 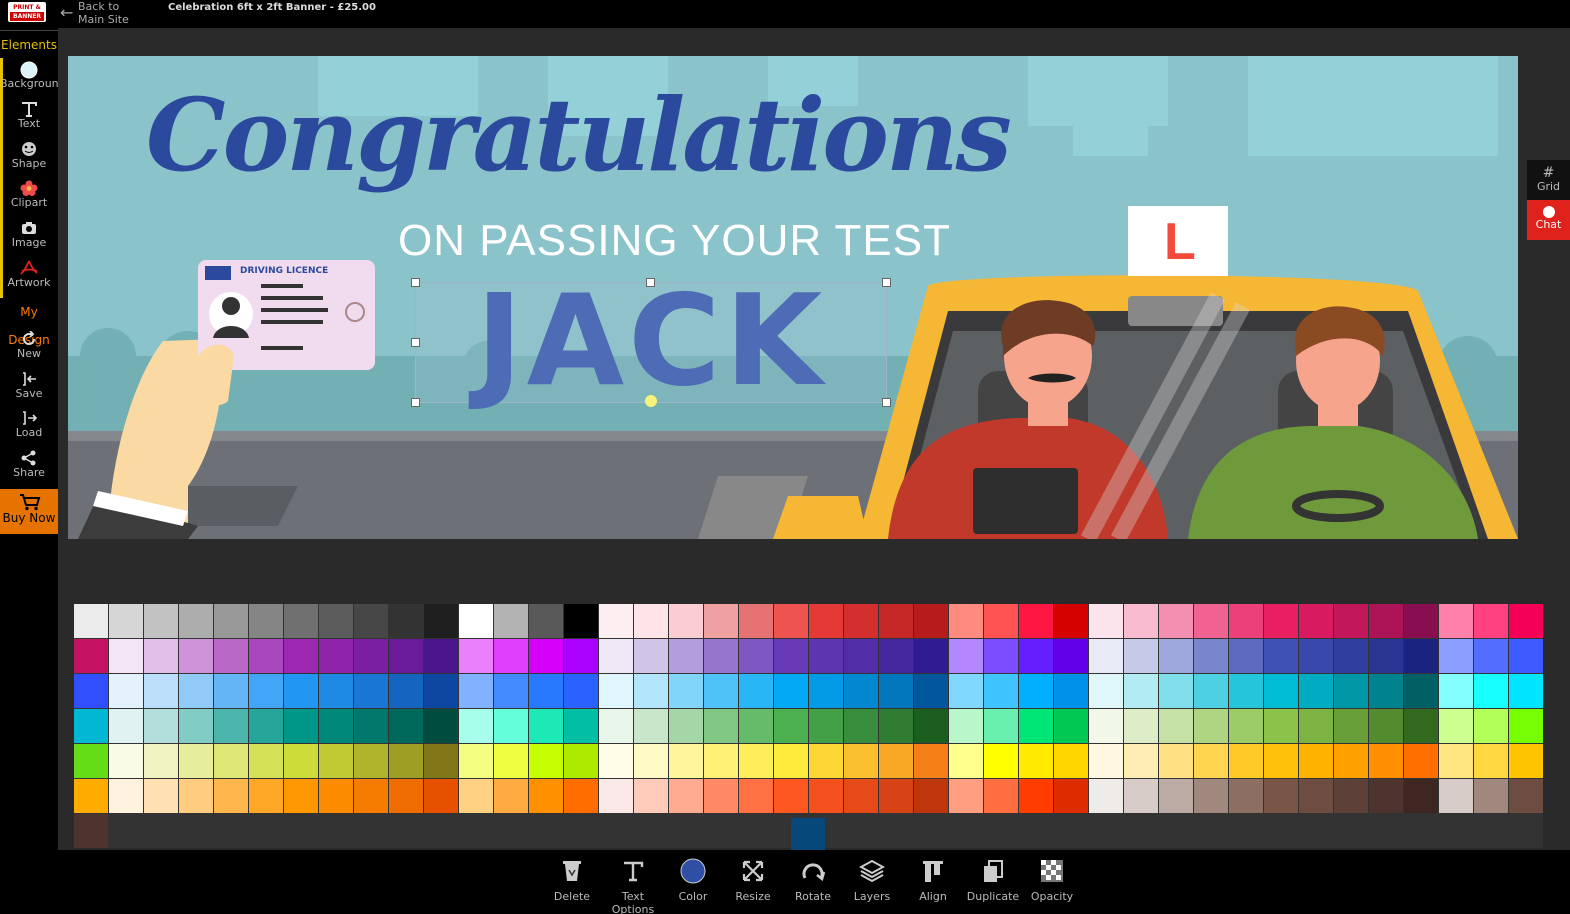 I want to click on sidebar-item-artwork: Artwork, so click(x=29, y=274).